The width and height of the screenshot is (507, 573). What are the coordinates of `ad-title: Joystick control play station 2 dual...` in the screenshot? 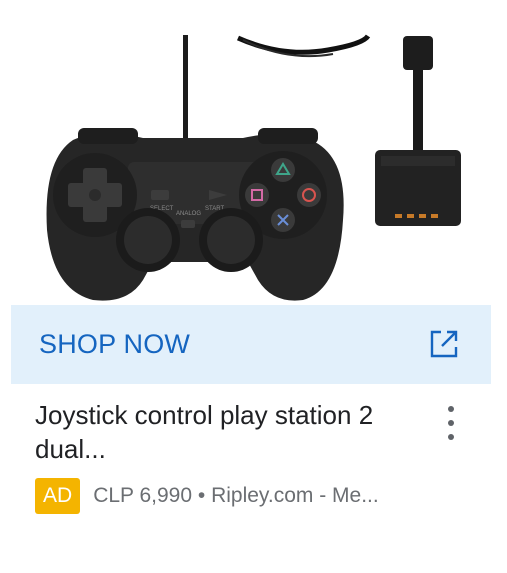 It's located at (230, 432).